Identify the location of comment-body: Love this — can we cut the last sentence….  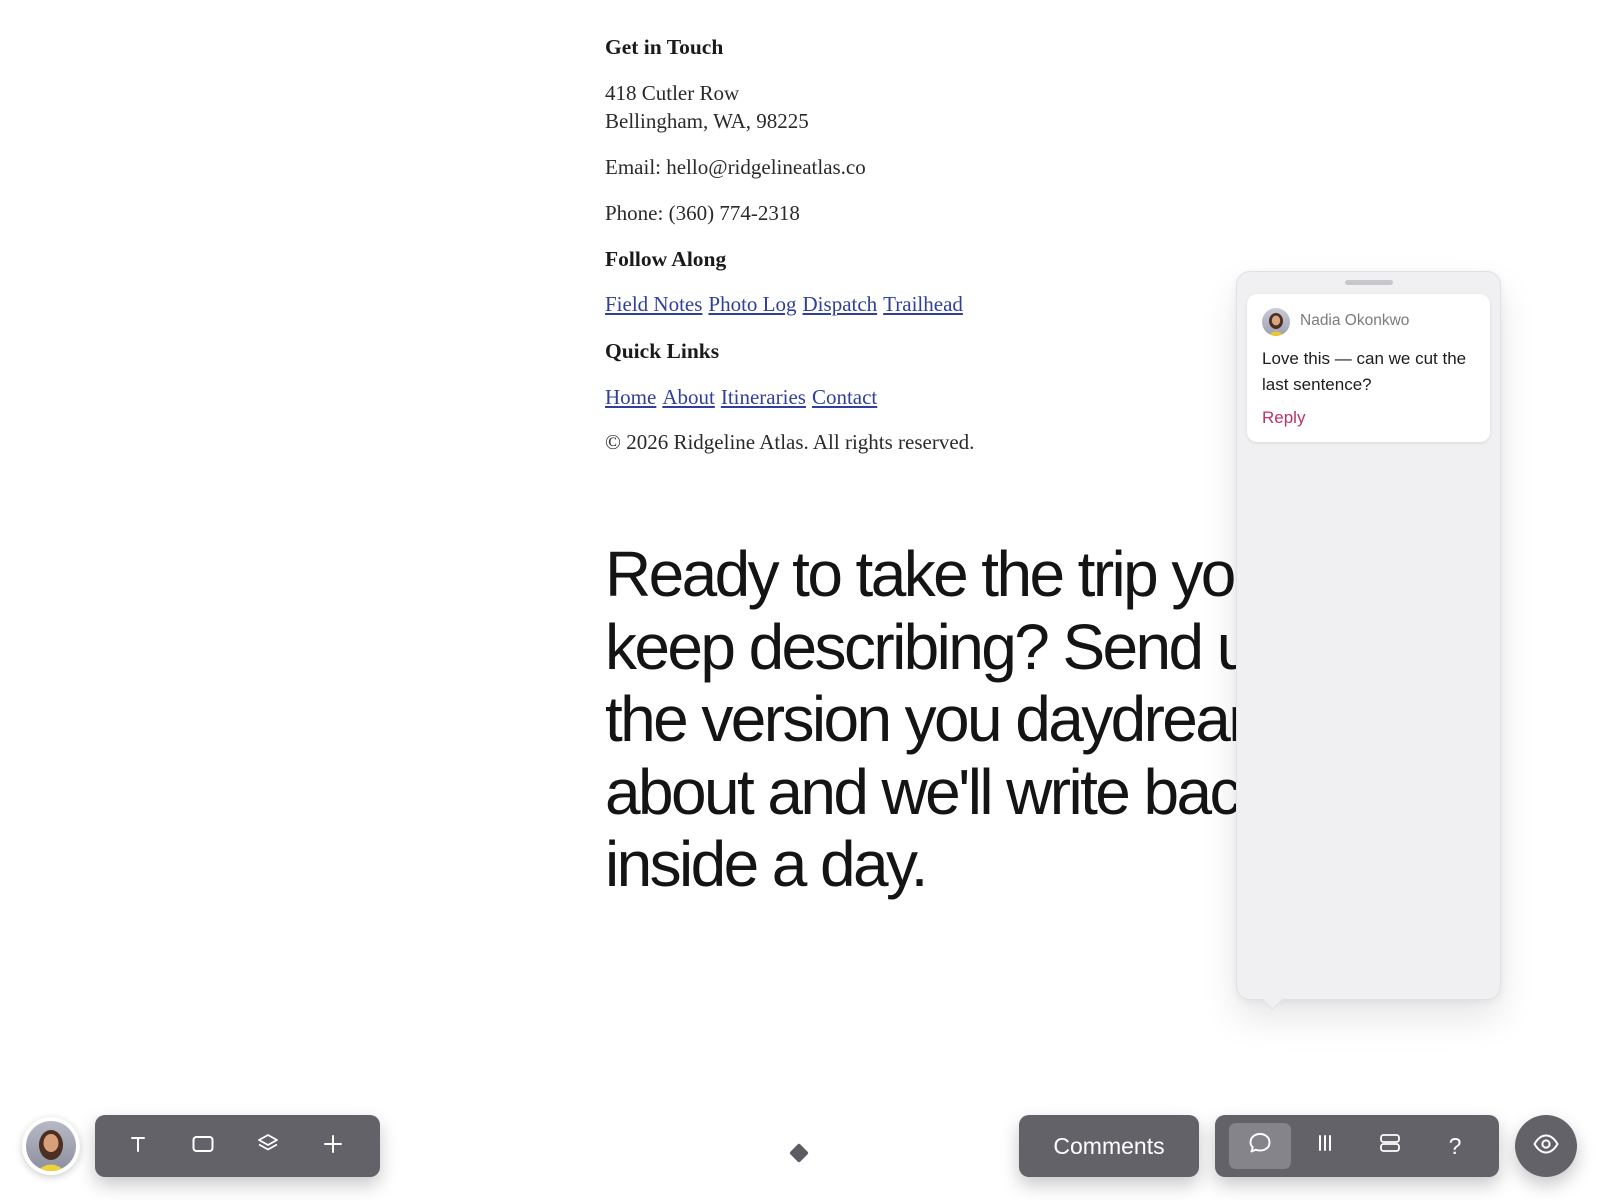
(1364, 371).